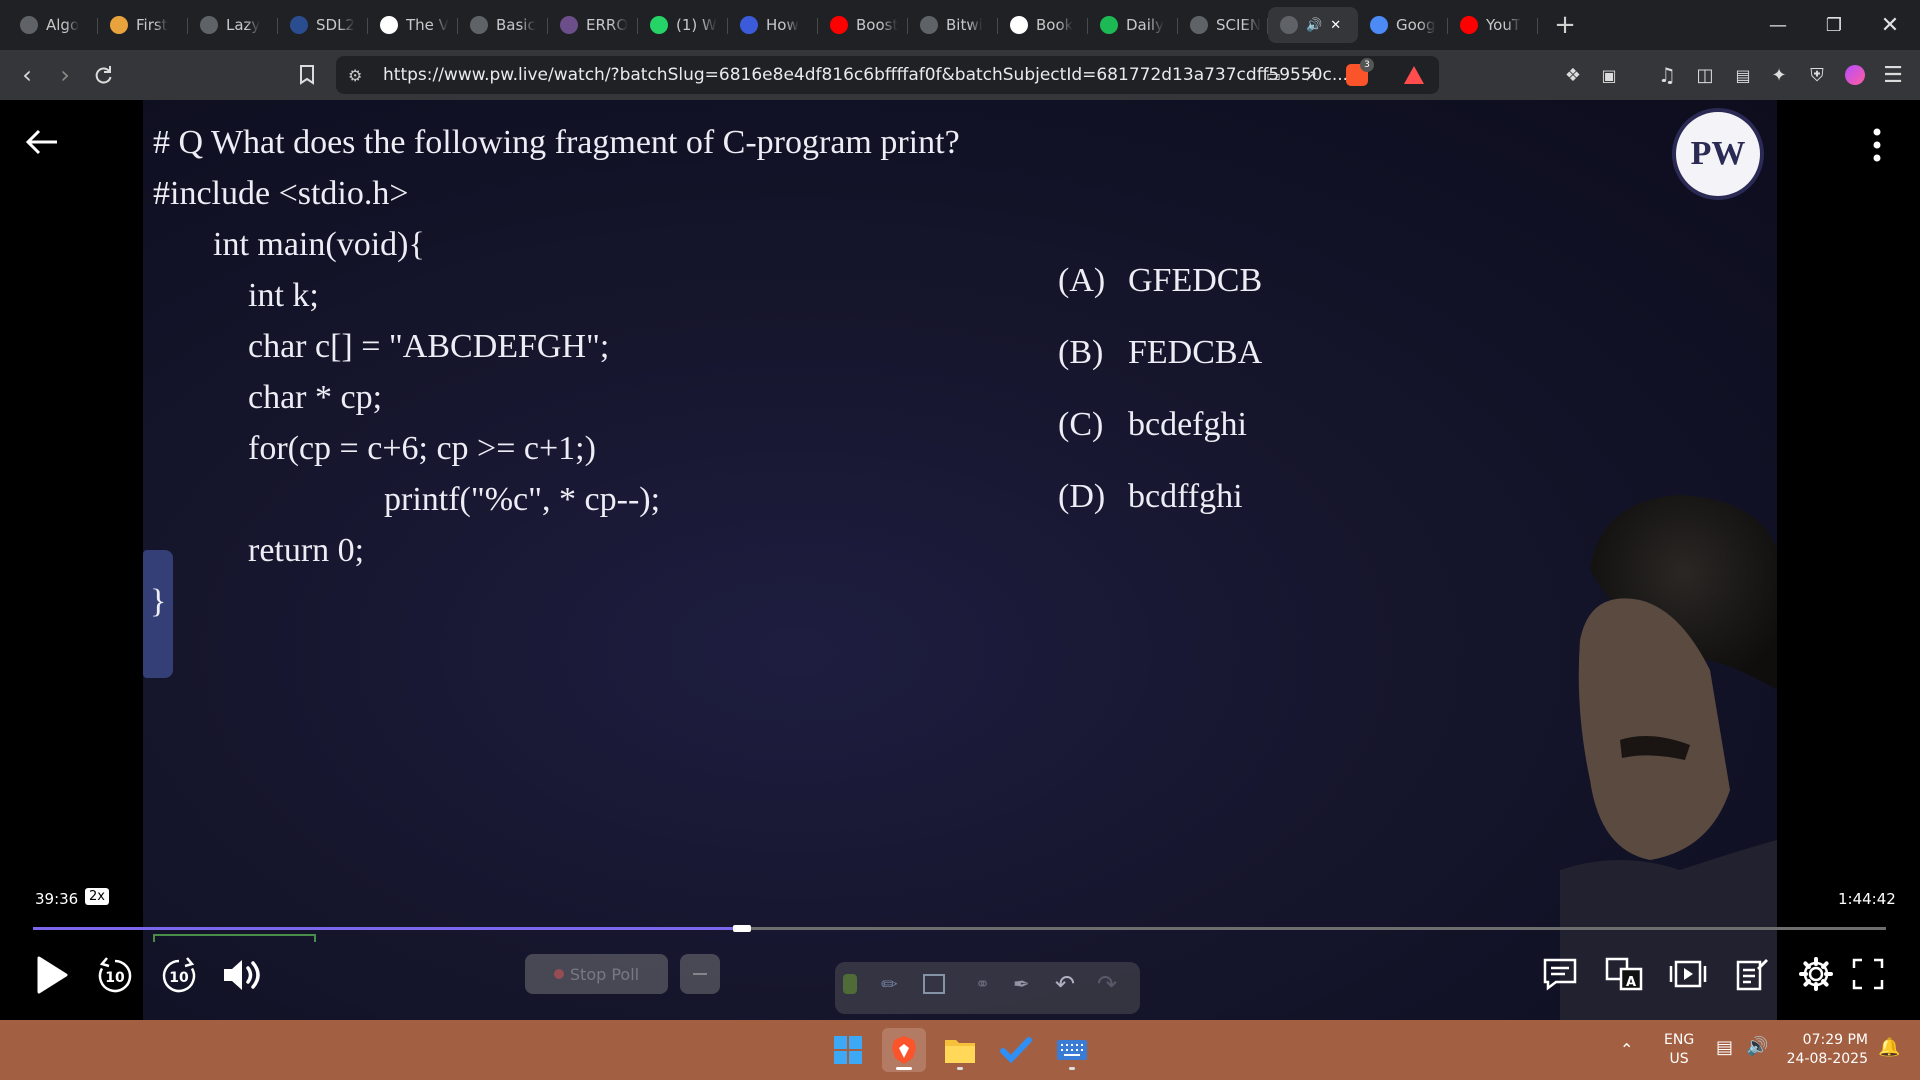  Describe the element at coordinates (1573, 75) in the screenshot. I see `extensions-icon: ❖` at that location.